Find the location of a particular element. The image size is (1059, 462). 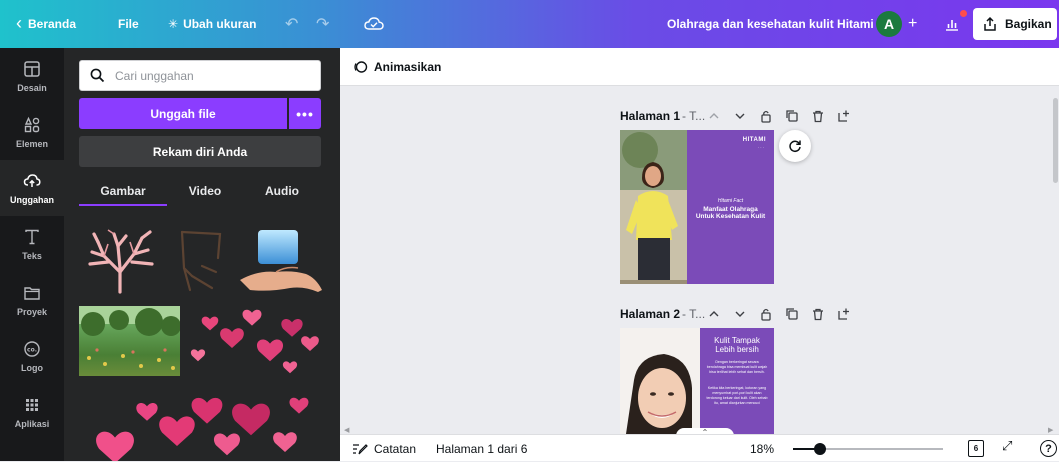

page-title: Halaman 1 is located at coordinates (650, 116).